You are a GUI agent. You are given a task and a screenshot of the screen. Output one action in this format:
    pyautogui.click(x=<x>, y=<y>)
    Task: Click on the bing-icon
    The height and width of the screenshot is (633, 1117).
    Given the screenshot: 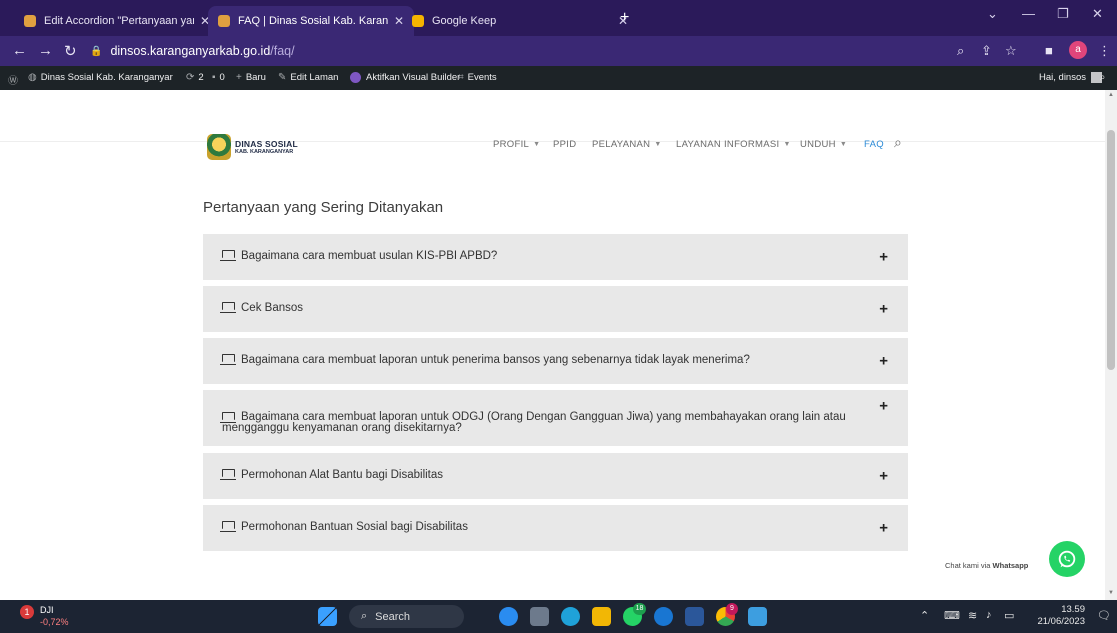 What is the action you would take?
    pyautogui.click(x=508, y=616)
    